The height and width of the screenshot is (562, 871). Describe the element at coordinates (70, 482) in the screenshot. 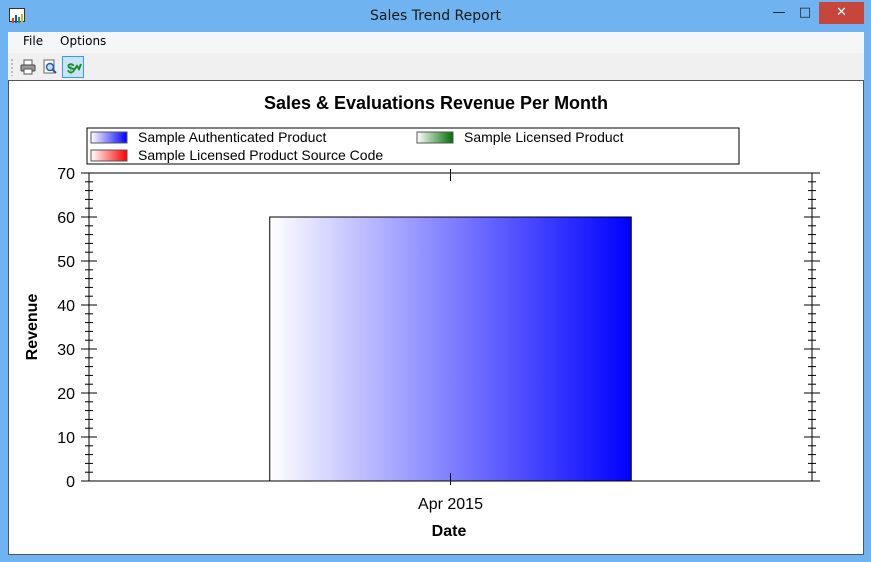

I see `y-tick-label: 0` at that location.